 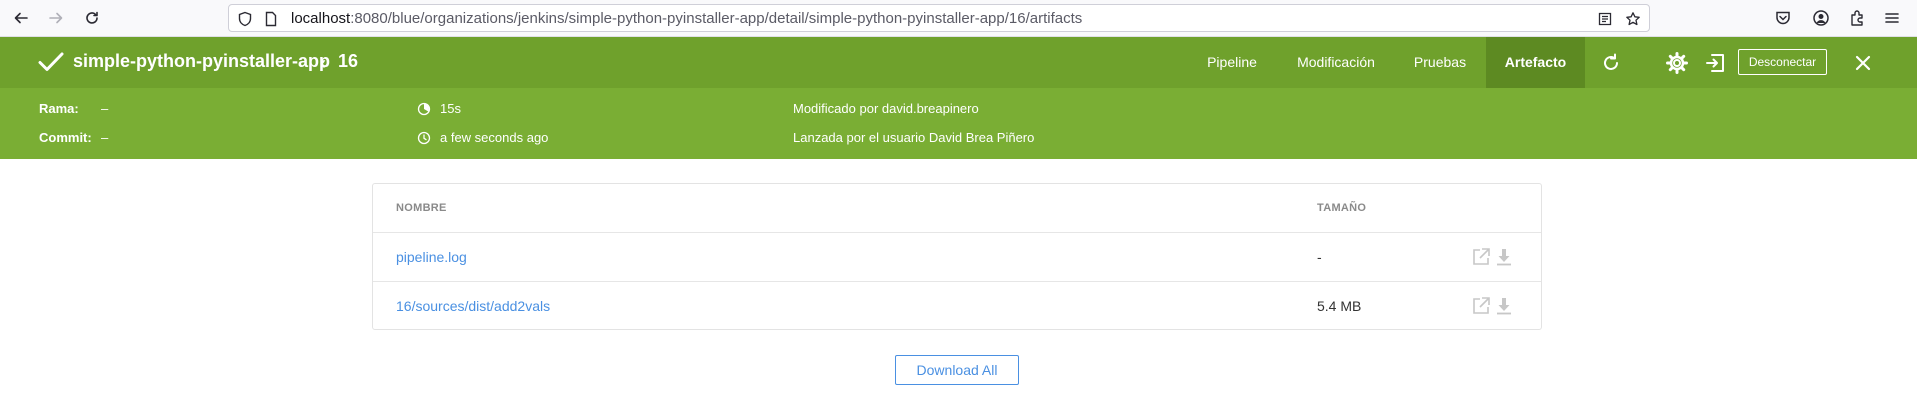 What do you see at coordinates (1633, 19) in the screenshot?
I see `bookmark-star-icon` at bounding box center [1633, 19].